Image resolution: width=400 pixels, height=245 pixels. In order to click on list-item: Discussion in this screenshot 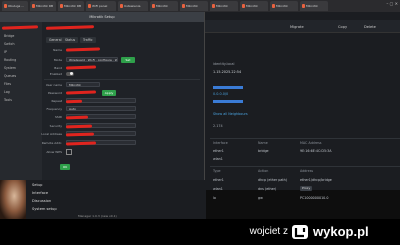, I will do `click(41, 201)`.